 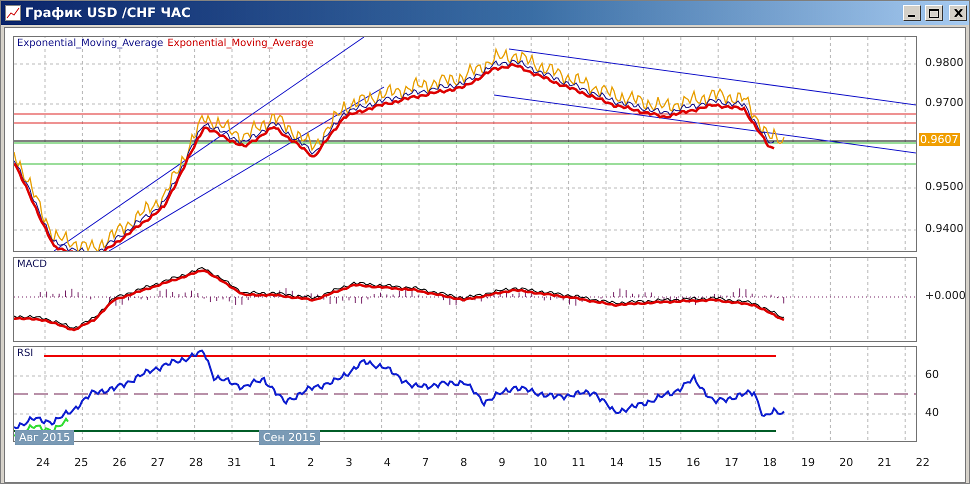 What do you see at coordinates (944, 62) in the screenshot?
I see `axis-label: 0.9800` at bounding box center [944, 62].